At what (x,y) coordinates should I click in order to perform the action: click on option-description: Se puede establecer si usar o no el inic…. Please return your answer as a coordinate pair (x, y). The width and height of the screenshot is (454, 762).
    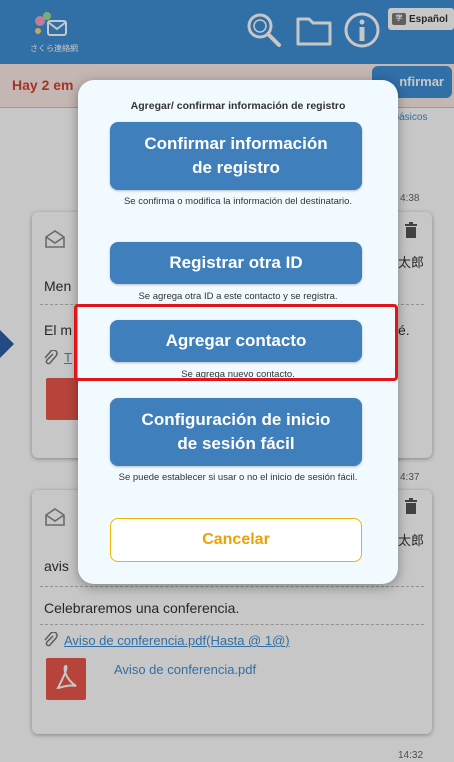
    Looking at the image, I should click on (238, 477).